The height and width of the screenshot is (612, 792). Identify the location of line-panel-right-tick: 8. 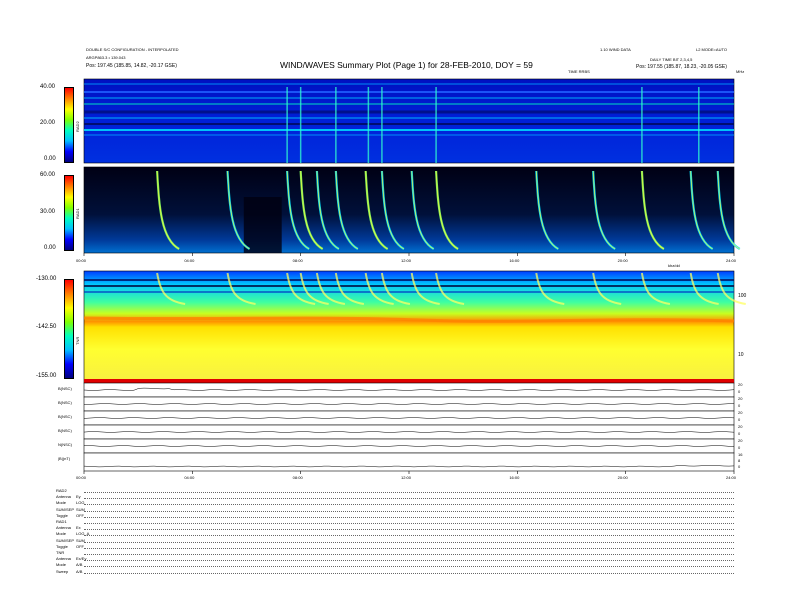
(739, 460).